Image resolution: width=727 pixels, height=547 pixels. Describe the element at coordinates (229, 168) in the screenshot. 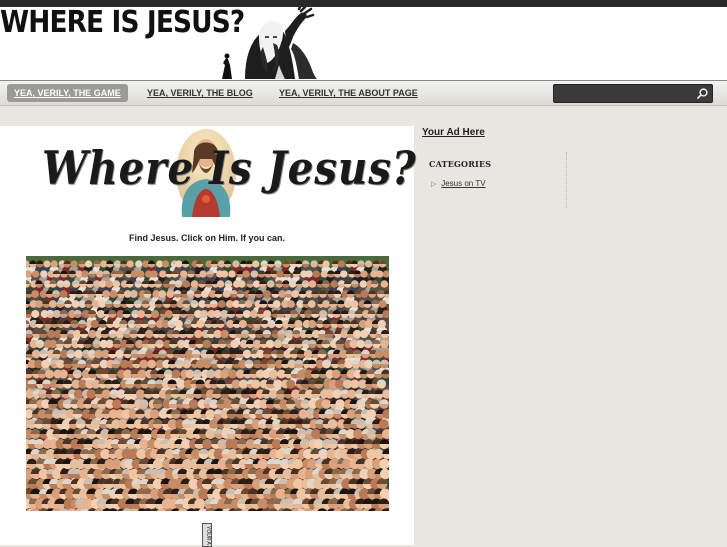

I see `game-logo-text: Where Is Jesus?` at that location.